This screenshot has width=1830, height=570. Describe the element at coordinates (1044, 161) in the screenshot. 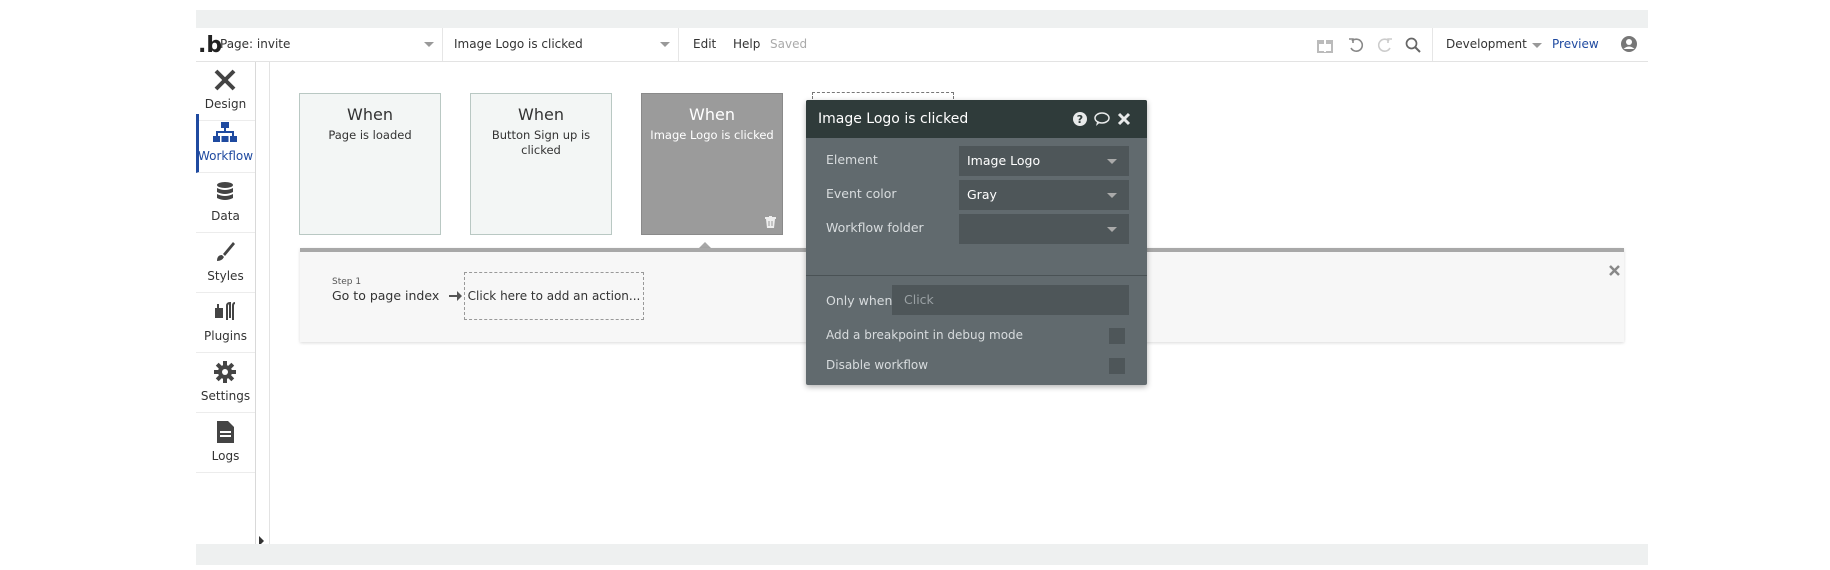

I see `element-dropdown: Image Logo` at that location.